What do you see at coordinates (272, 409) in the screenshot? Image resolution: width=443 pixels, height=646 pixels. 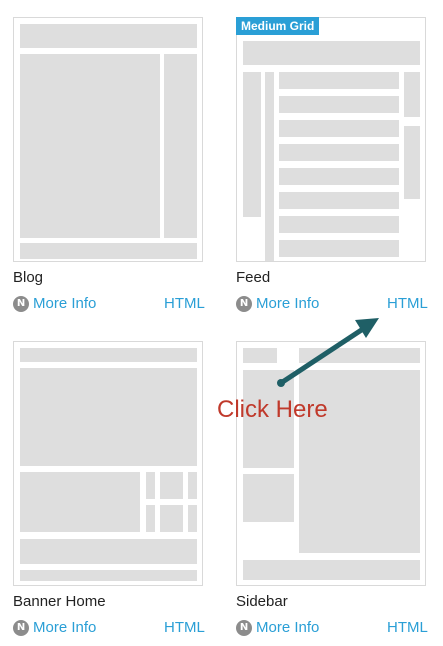 I see `click-here-callout: Click Here` at bounding box center [272, 409].